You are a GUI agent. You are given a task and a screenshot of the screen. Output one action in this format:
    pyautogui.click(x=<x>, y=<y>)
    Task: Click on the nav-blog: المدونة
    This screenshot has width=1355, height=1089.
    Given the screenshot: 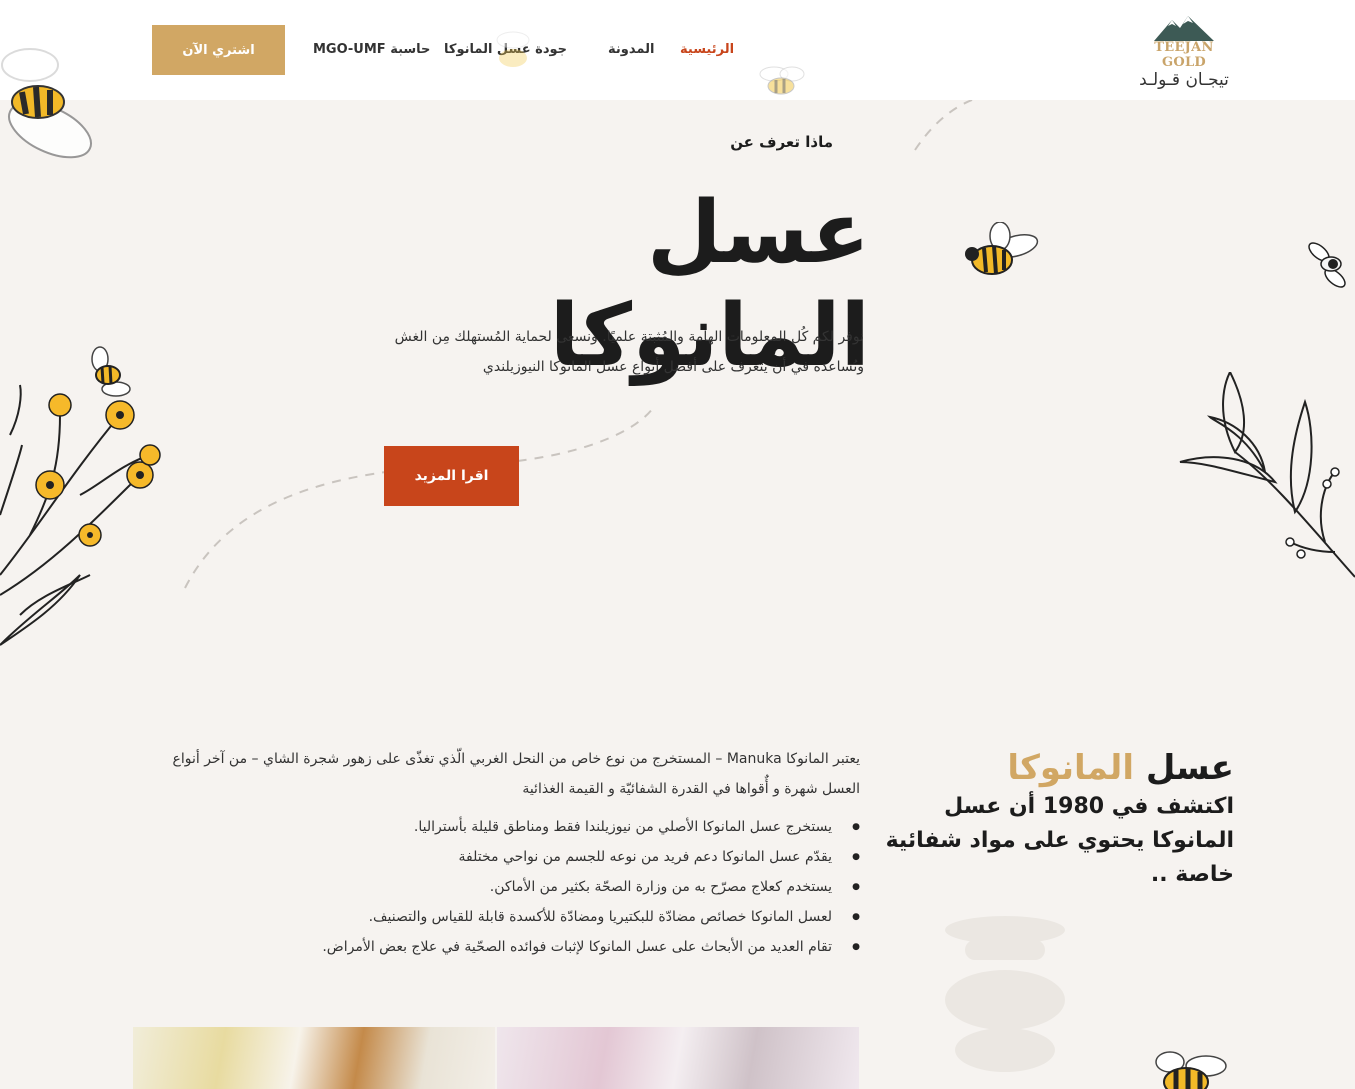 What is the action you would take?
    pyautogui.click(x=631, y=49)
    